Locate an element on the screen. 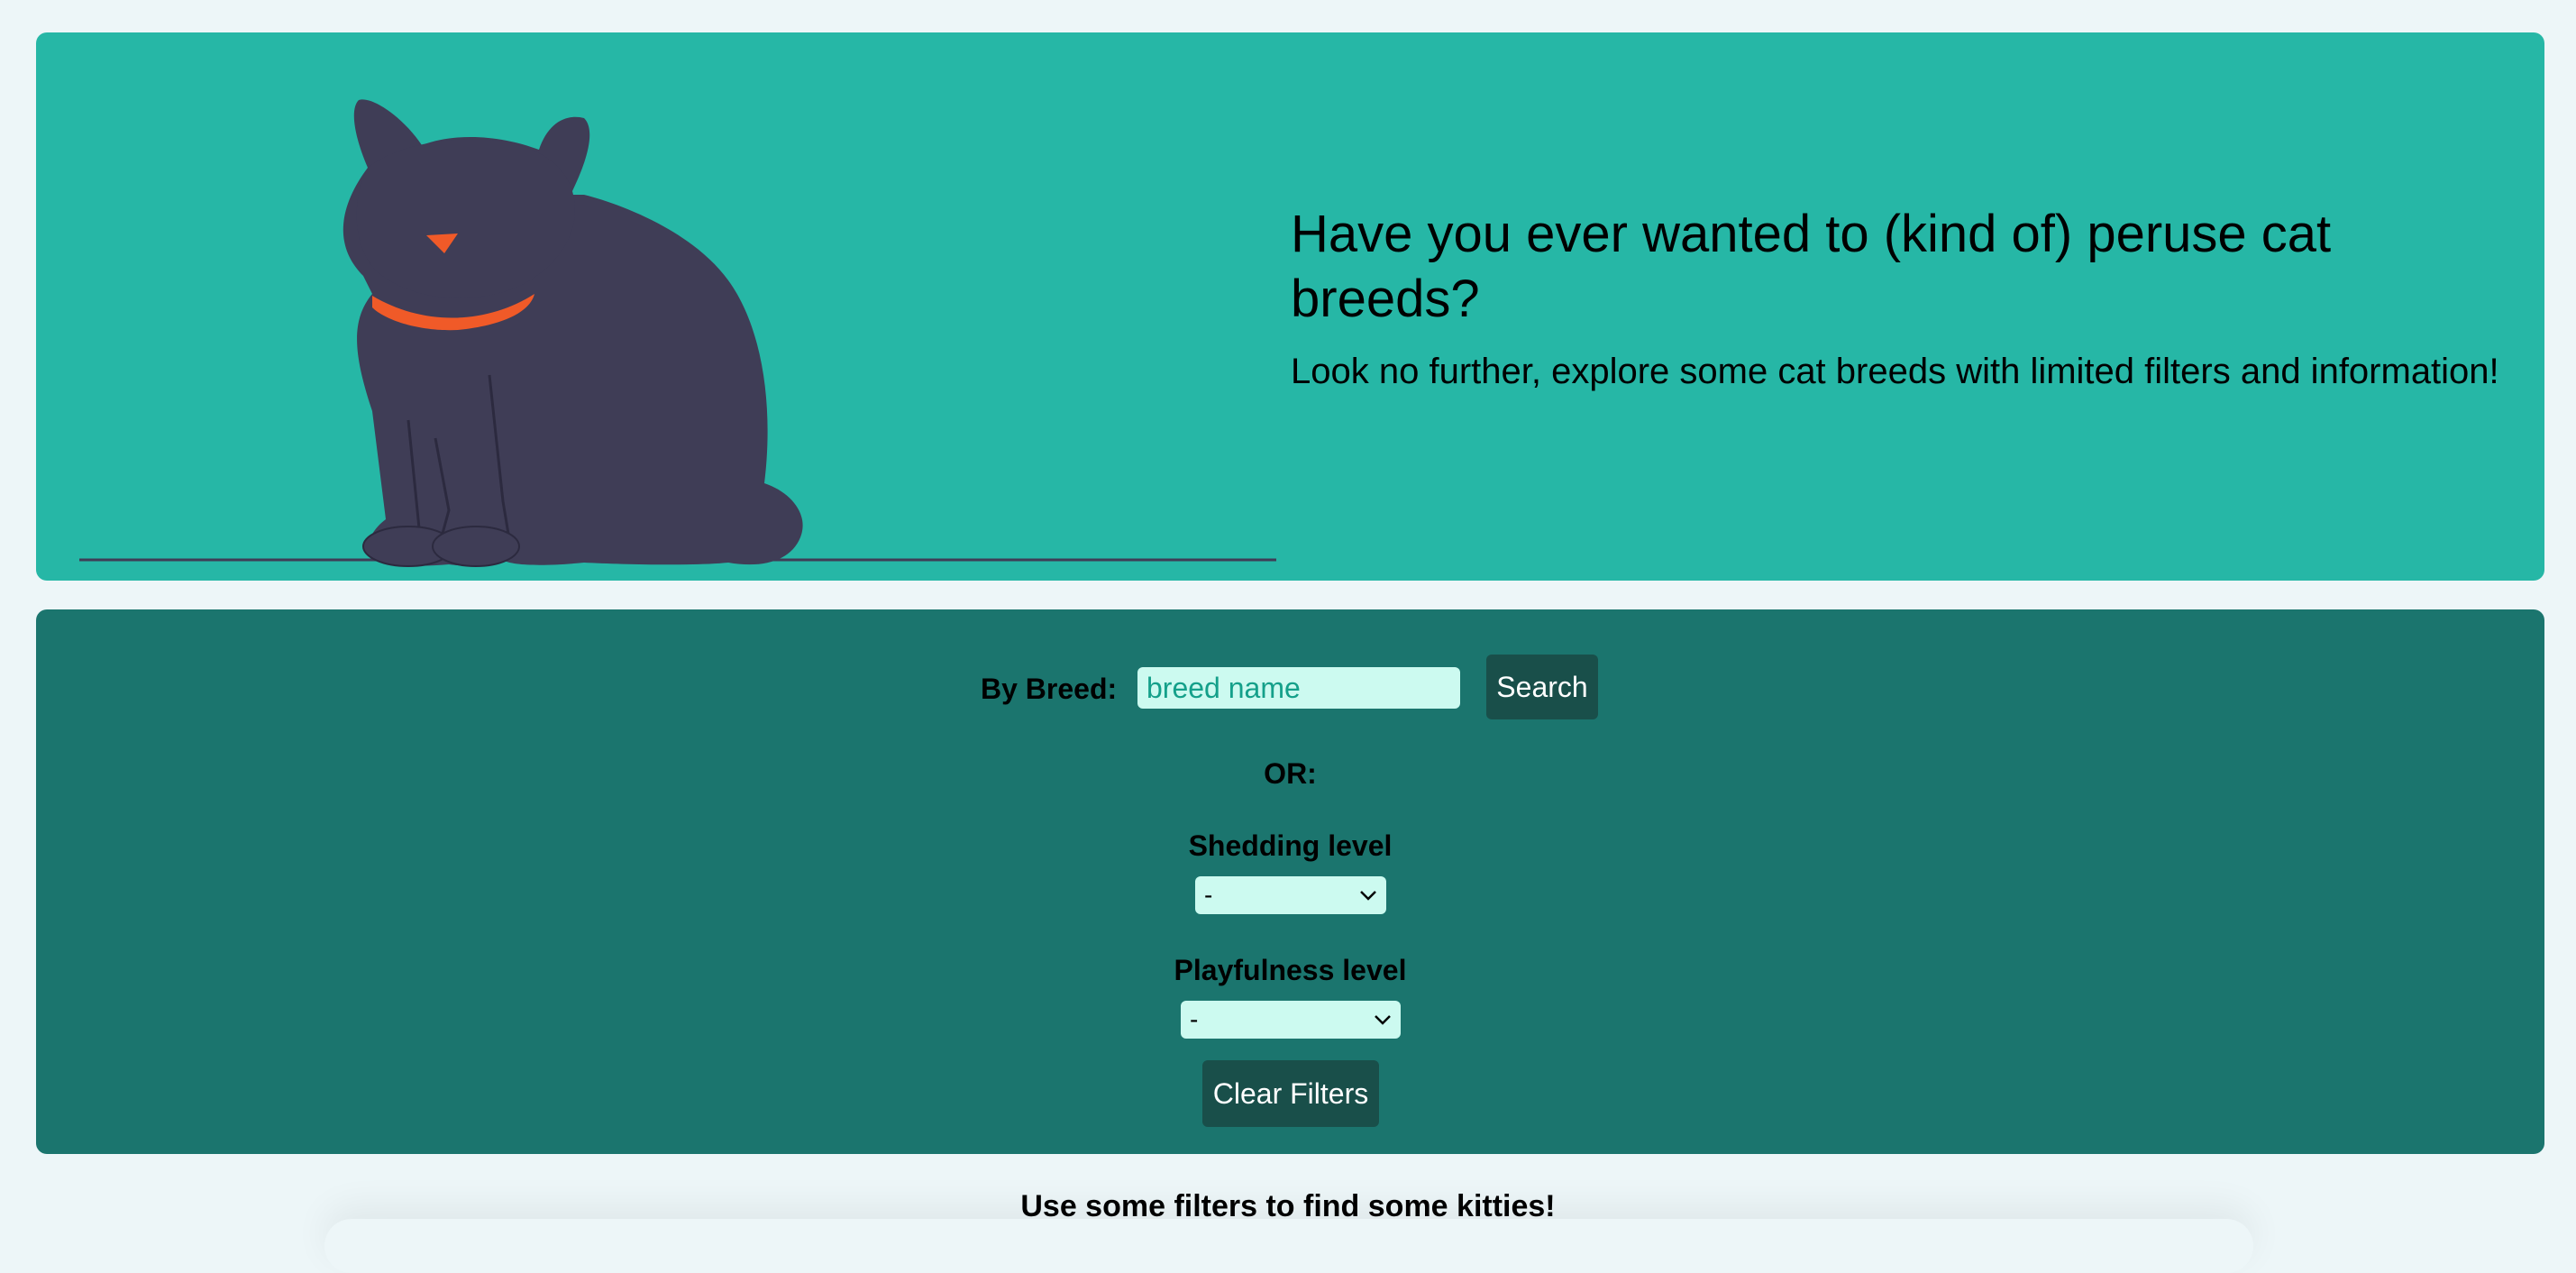 The height and width of the screenshot is (1273, 2576). playfulness-level-label: Playfulness level is located at coordinates (1290, 970).